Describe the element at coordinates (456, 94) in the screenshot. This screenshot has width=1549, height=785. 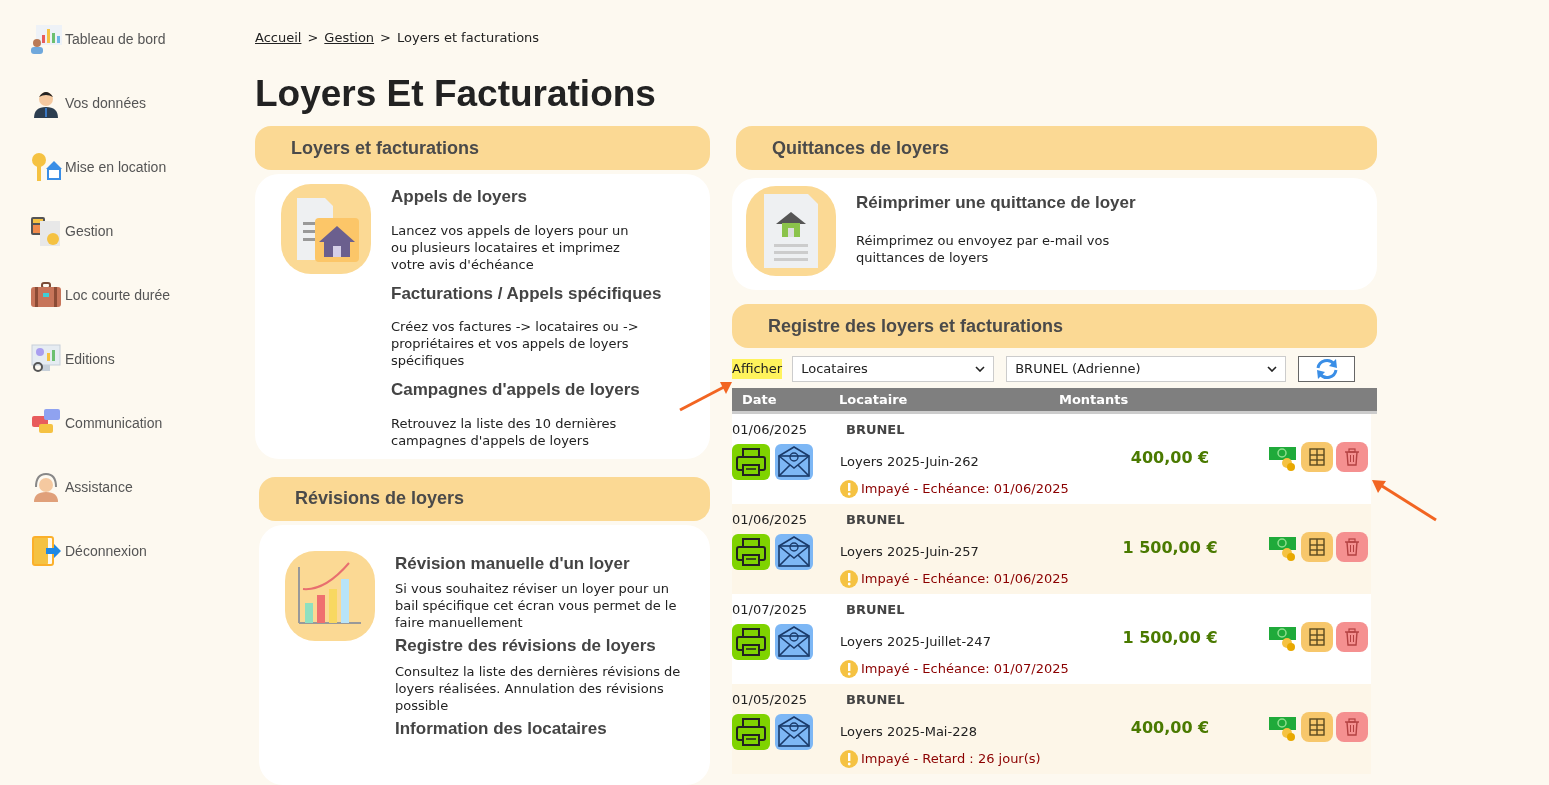
I see `page-title: Loyers Et Facturations` at that location.